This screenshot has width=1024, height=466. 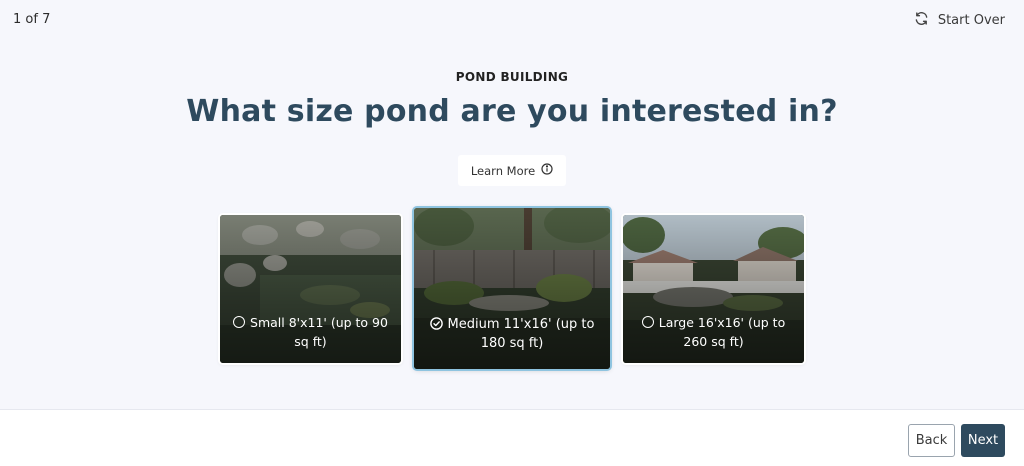 What do you see at coordinates (921, 20) in the screenshot?
I see `refresh-icon` at bounding box center [921, 20].